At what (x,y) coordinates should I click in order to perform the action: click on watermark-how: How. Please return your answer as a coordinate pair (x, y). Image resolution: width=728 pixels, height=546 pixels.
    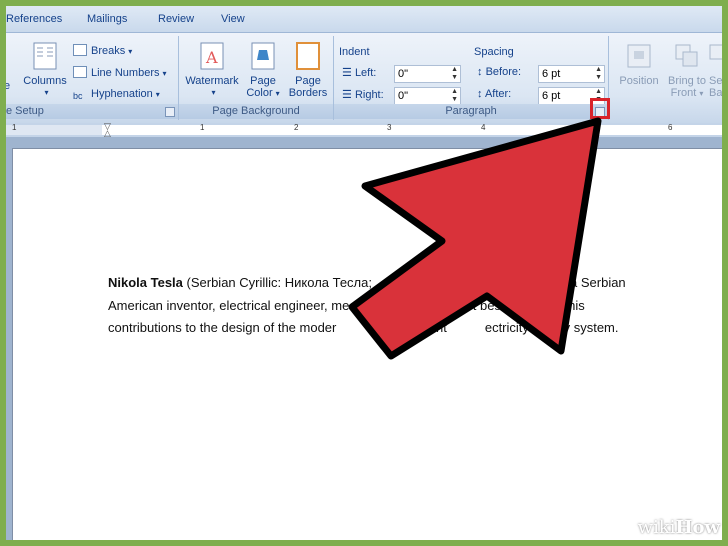
    Looking at the image, I should click on (697, 527).